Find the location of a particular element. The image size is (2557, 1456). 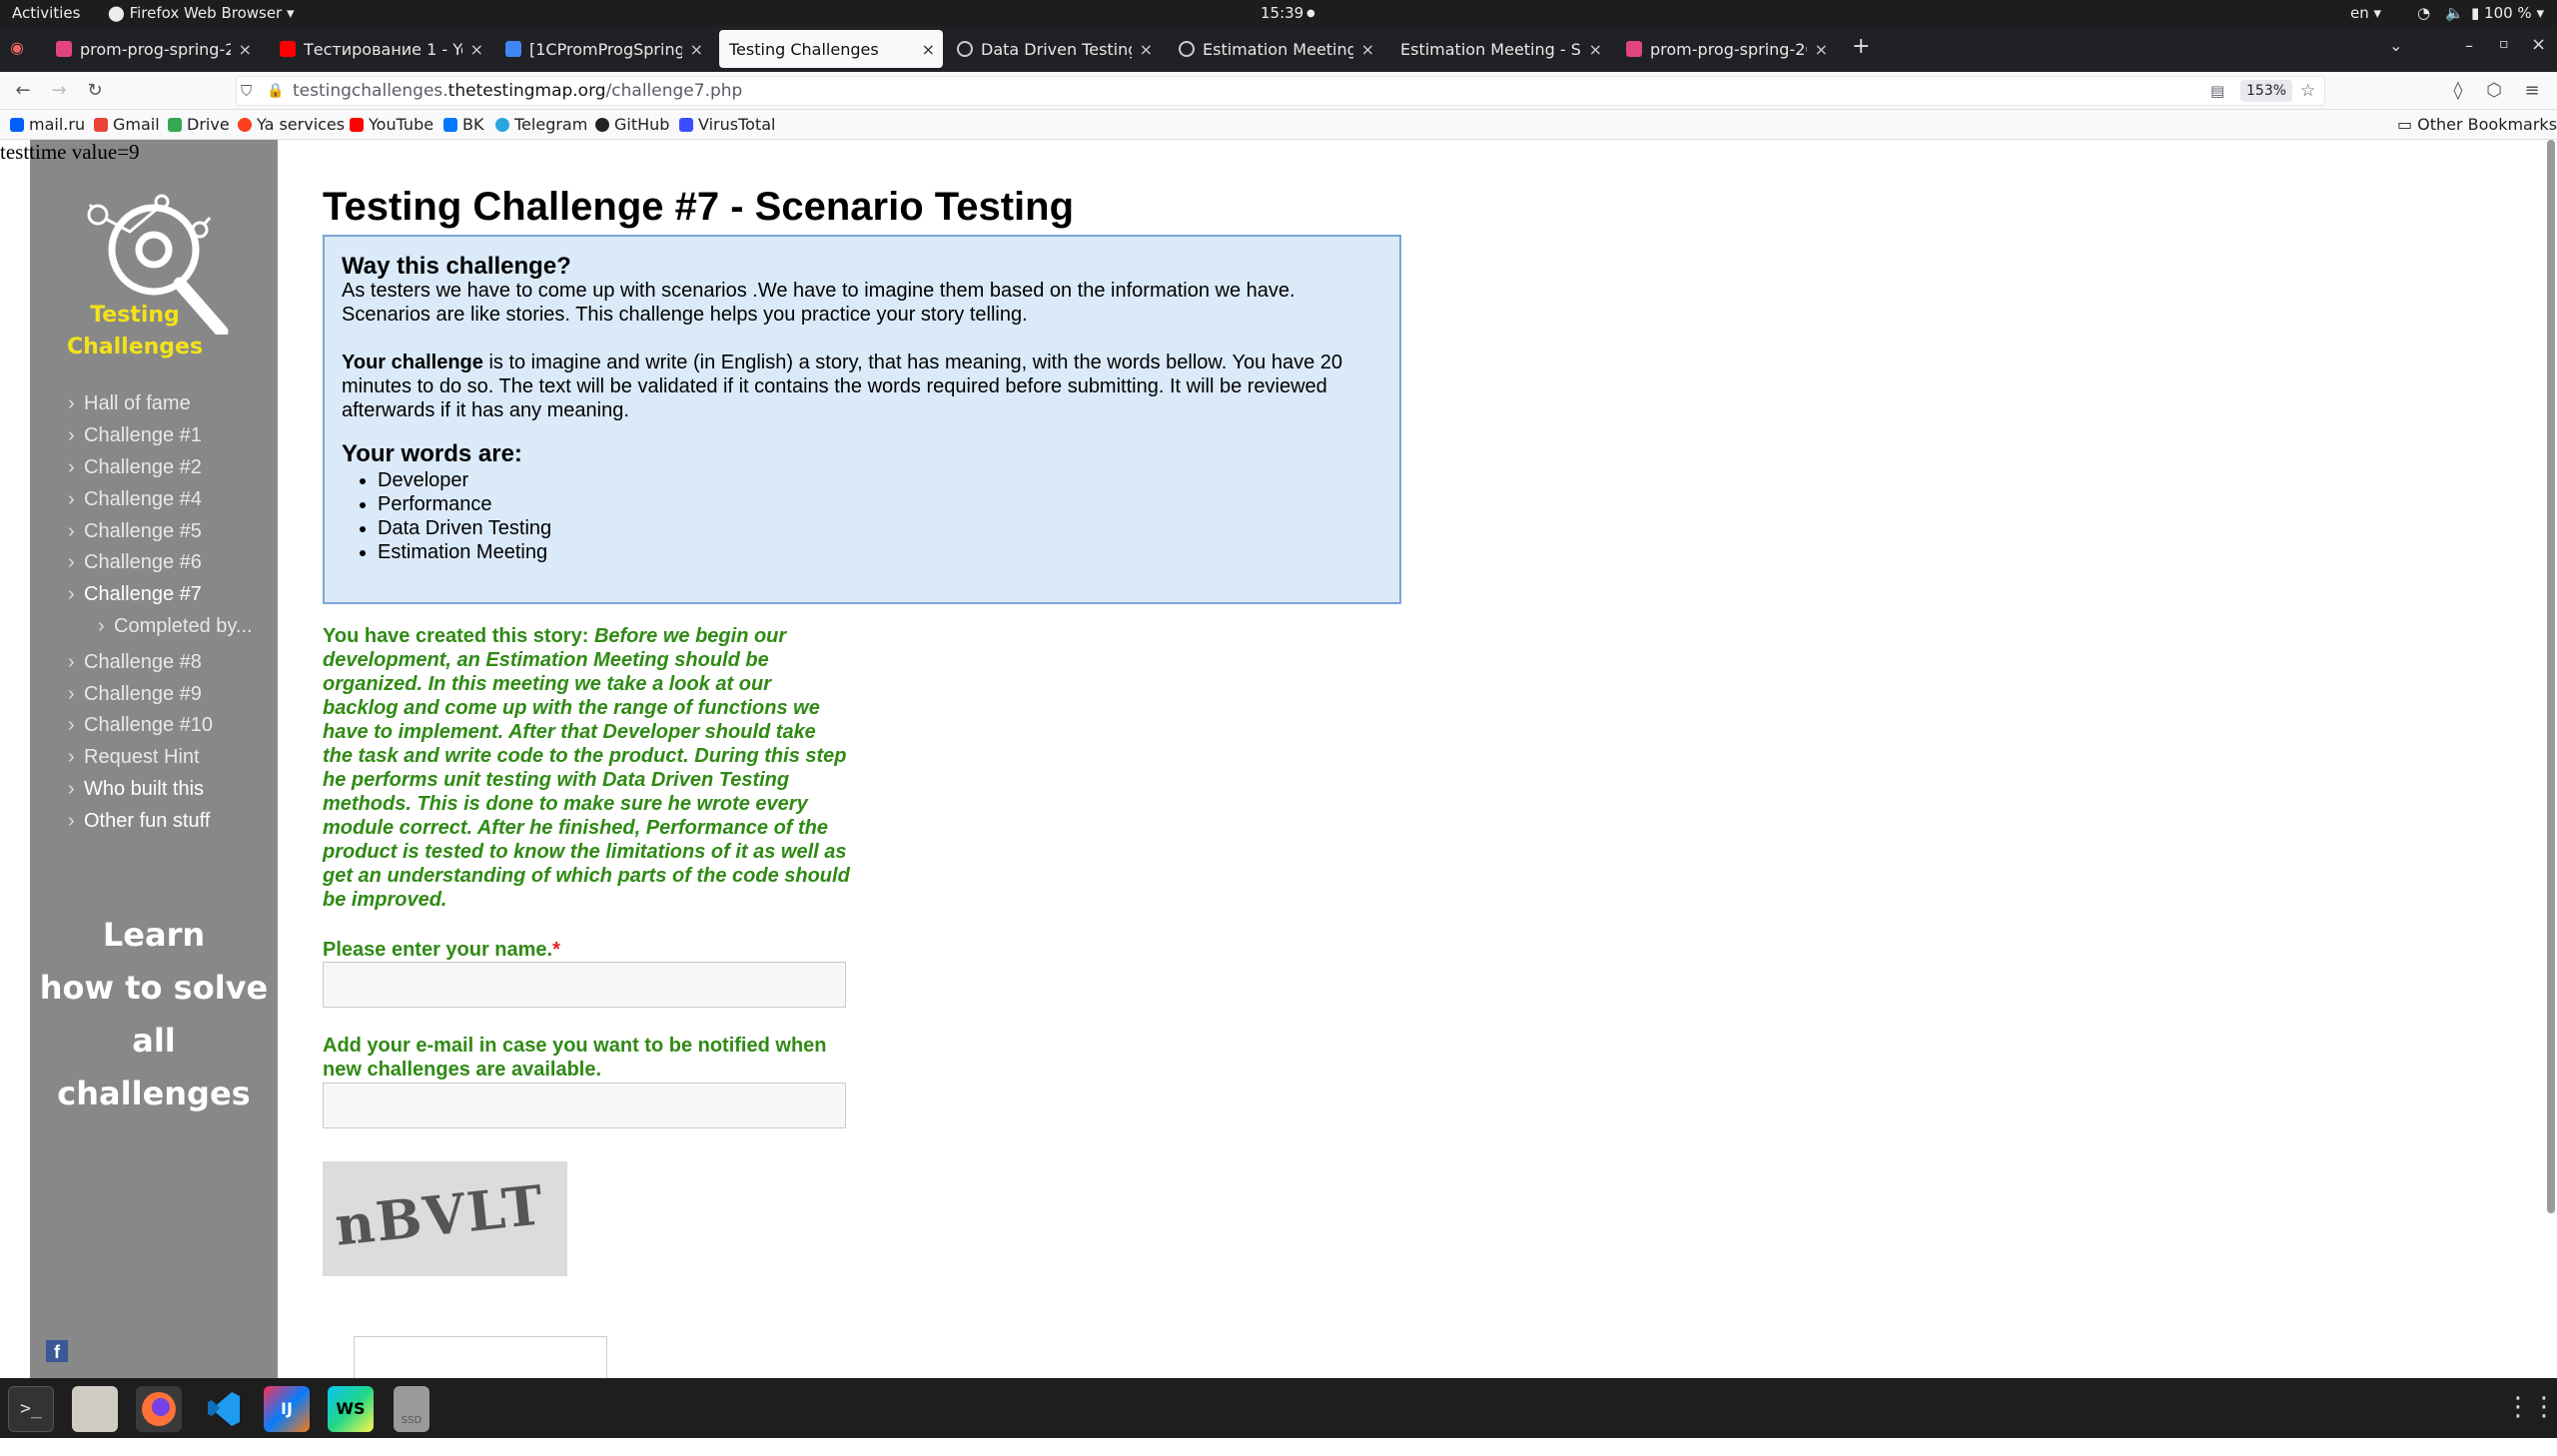

mailru-icon is located at coordinates (17, 124).